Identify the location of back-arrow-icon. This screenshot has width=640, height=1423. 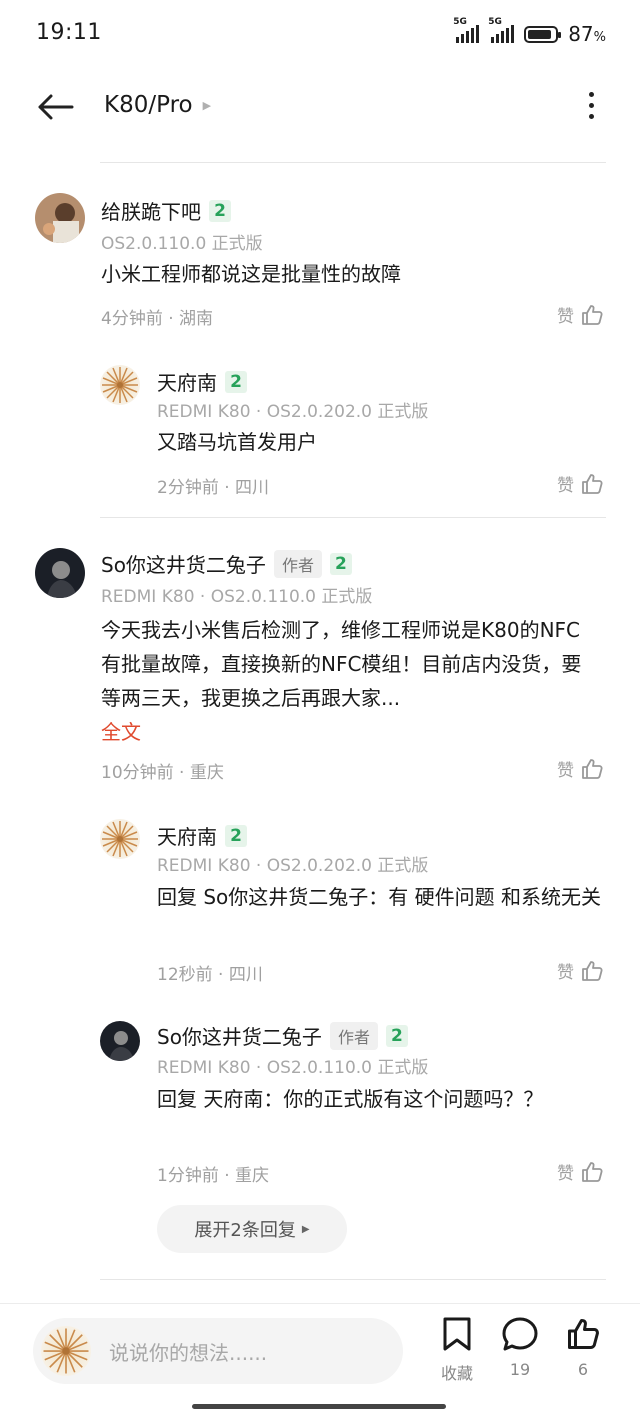
(56, 107).